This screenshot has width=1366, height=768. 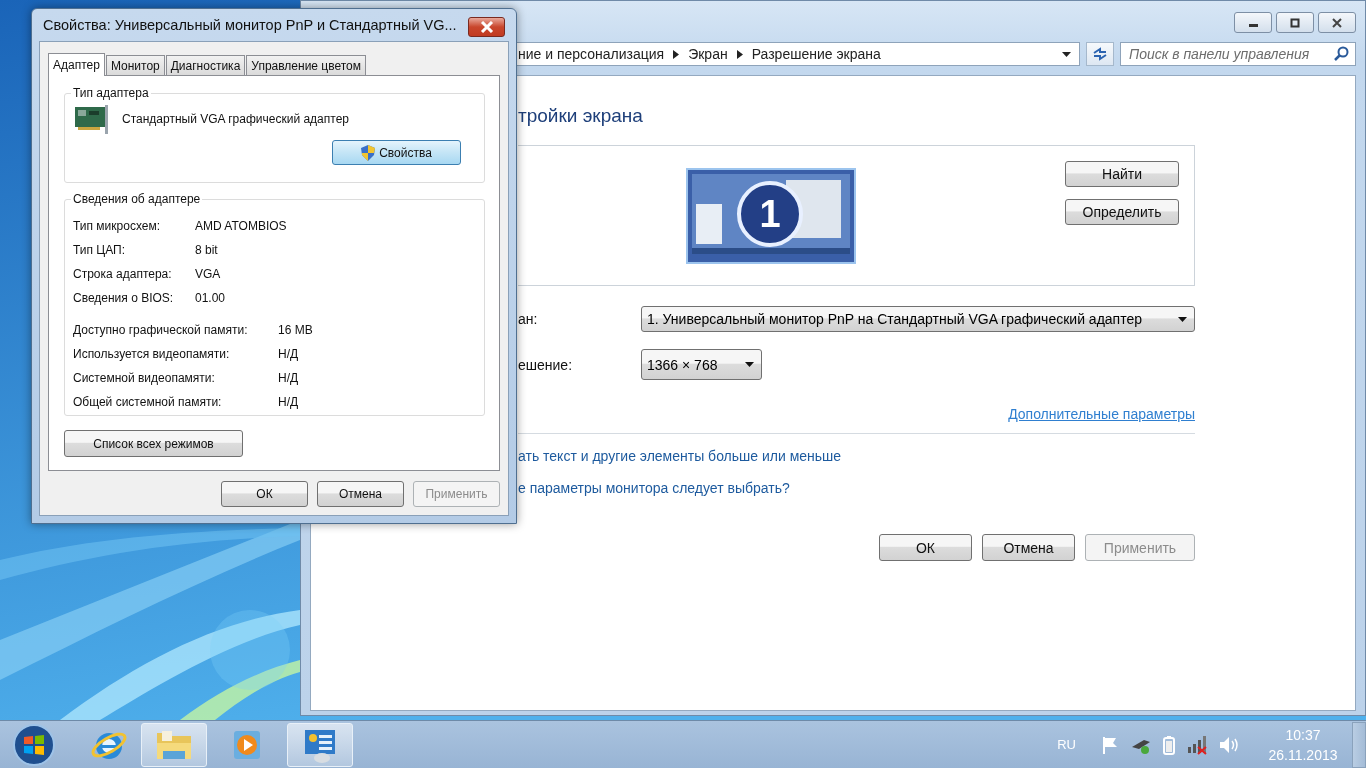 I want to click on breadcrumb-item: ние и персонализация, so click(x=591, y=54).